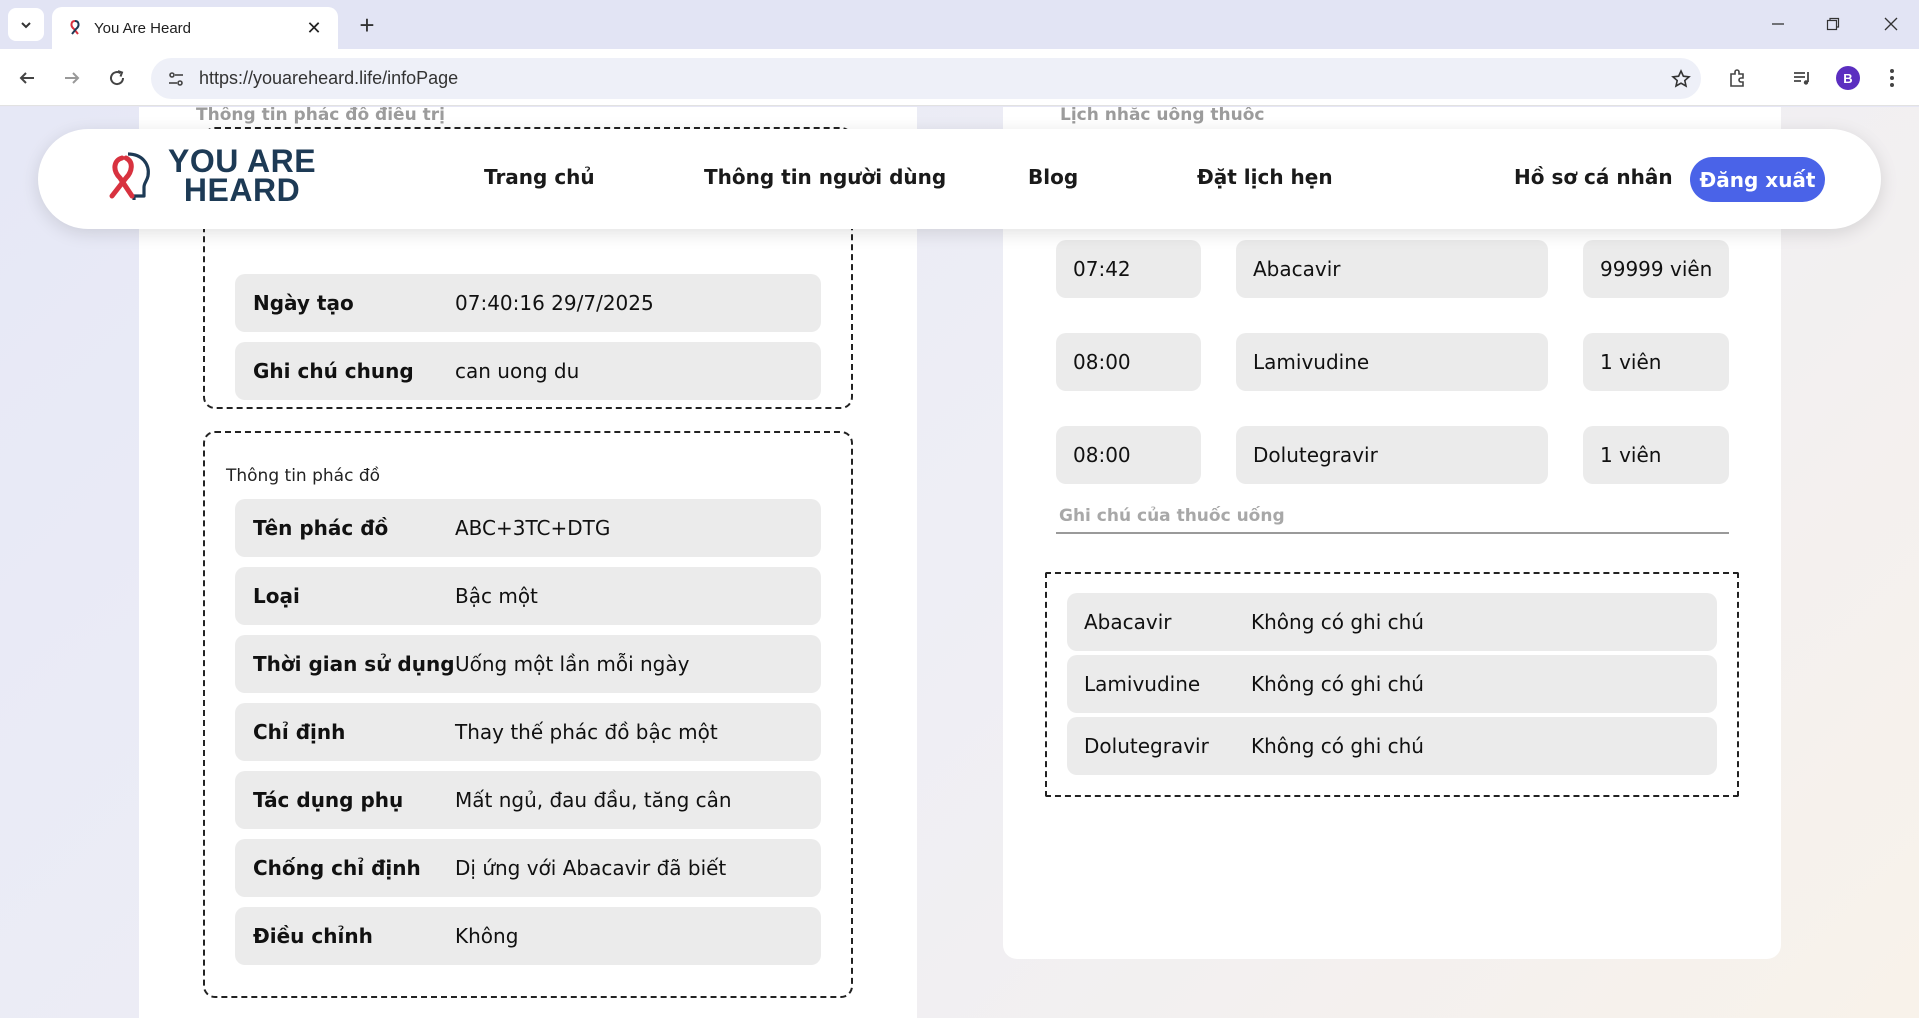 This screenshot has height=1018, width=1919. Describe the element at coordinates (1128, 269) in the screenshot. I see `reminder-time: 07:42` at that location.